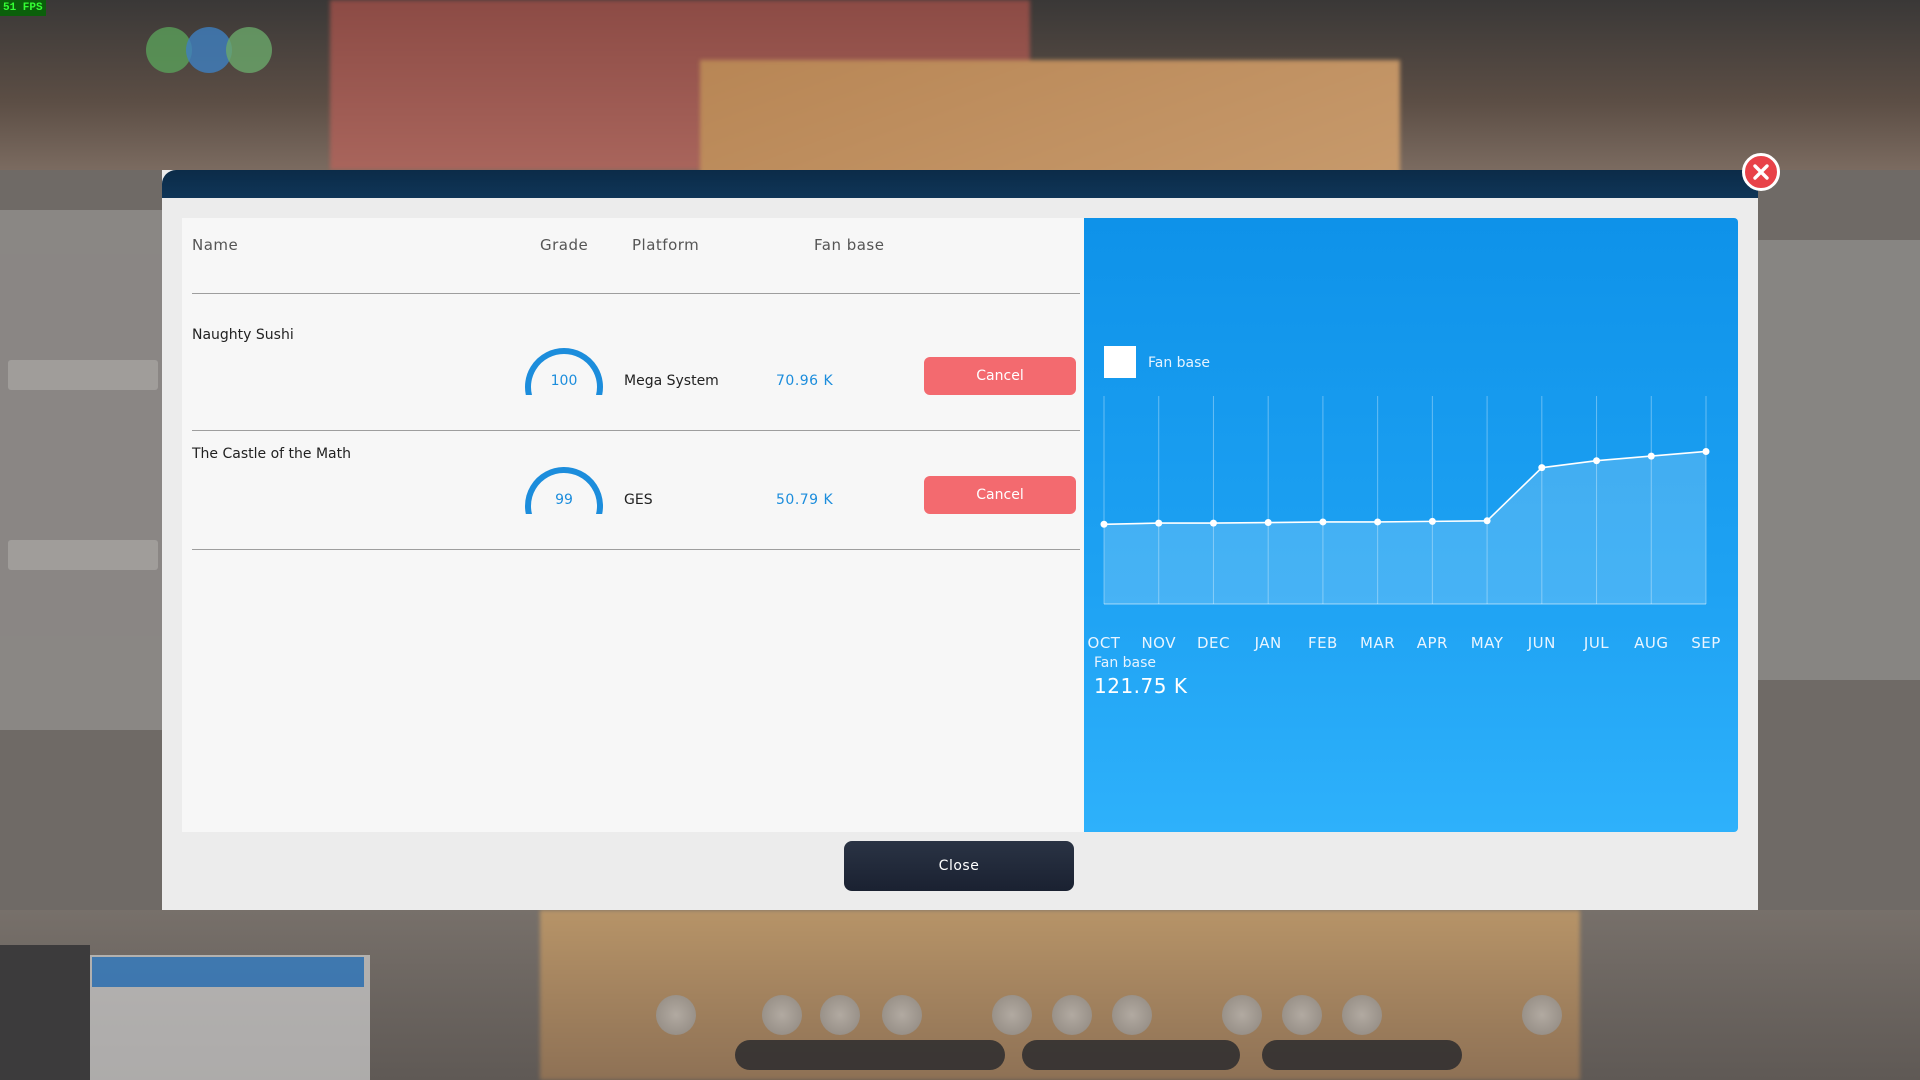  What do you see at coordinates (1706, 643) in the screenshot?
I see `x-tick-label-sep: SEP` at bounding box center [1706, 643].